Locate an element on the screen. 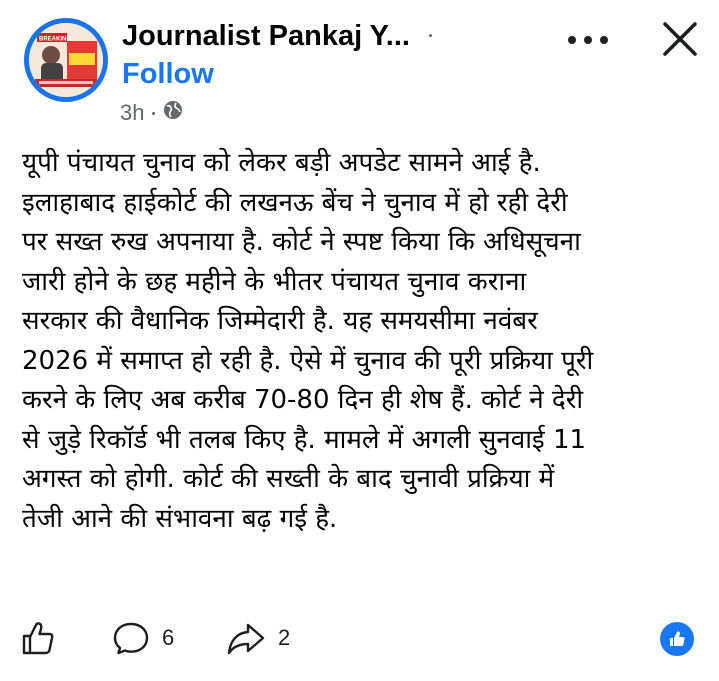 The image size is (719, 681). avatar-image: BREAKING is located at coordinates (66, 60).